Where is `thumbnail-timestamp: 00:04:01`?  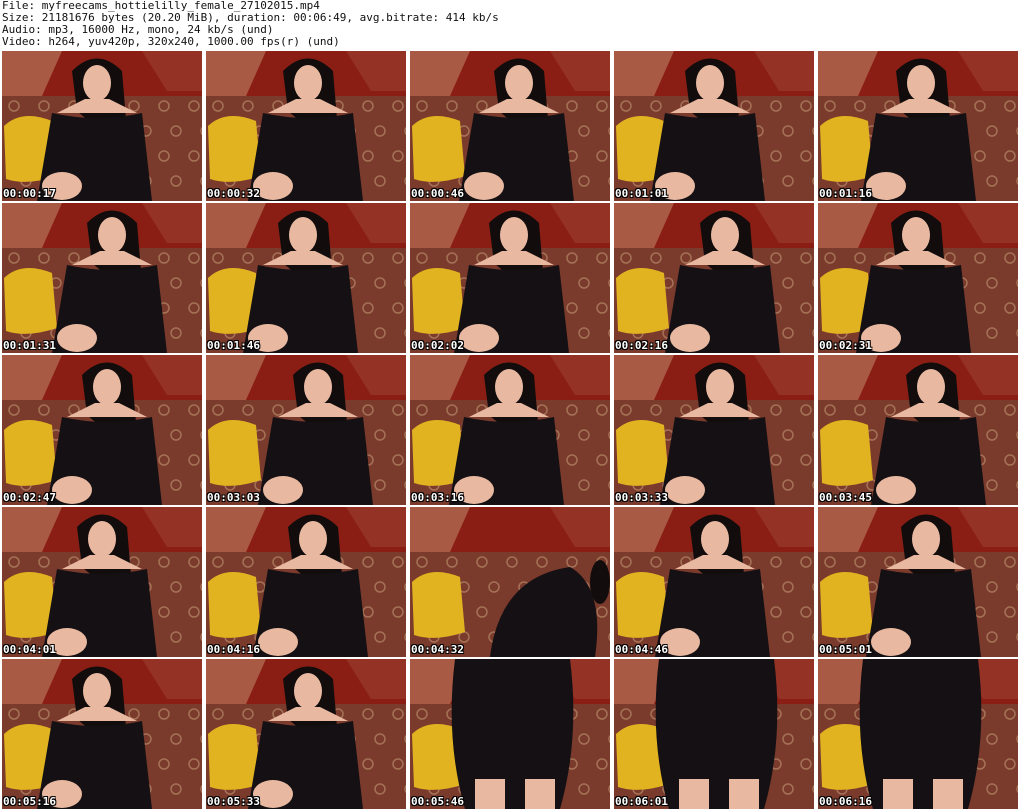 thumbnail-timestamp: 00:04:01 is located at coordinates (29, 649).